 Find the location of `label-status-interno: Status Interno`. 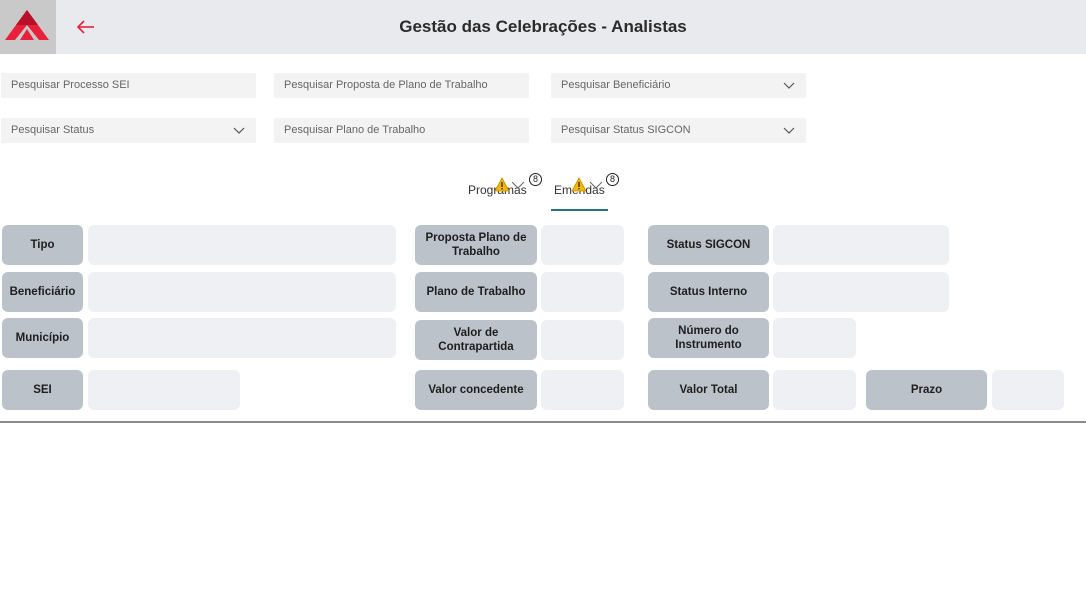

label-status-interno: Status Interno is located at coordinates (708, 292).